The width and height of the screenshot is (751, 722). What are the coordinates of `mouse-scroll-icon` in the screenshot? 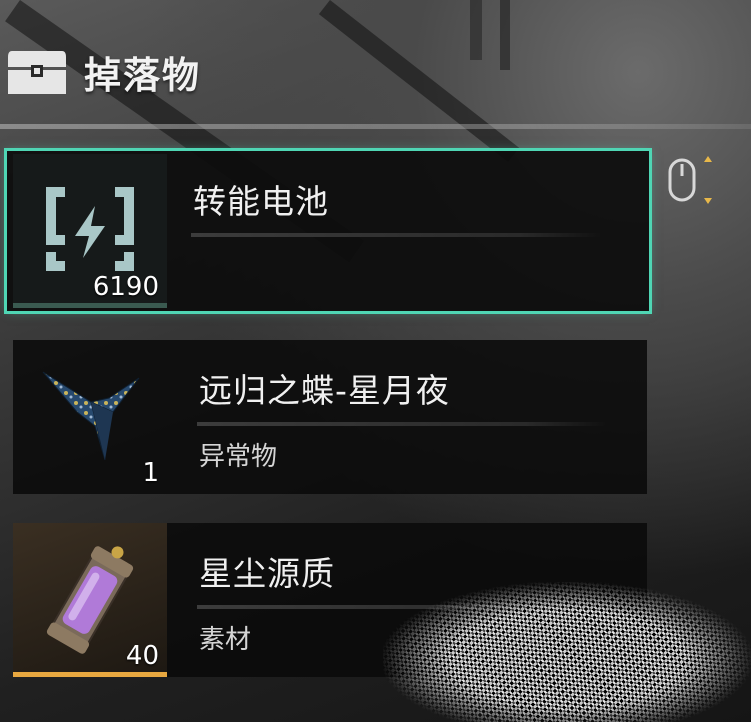 It's located at (691, 180).